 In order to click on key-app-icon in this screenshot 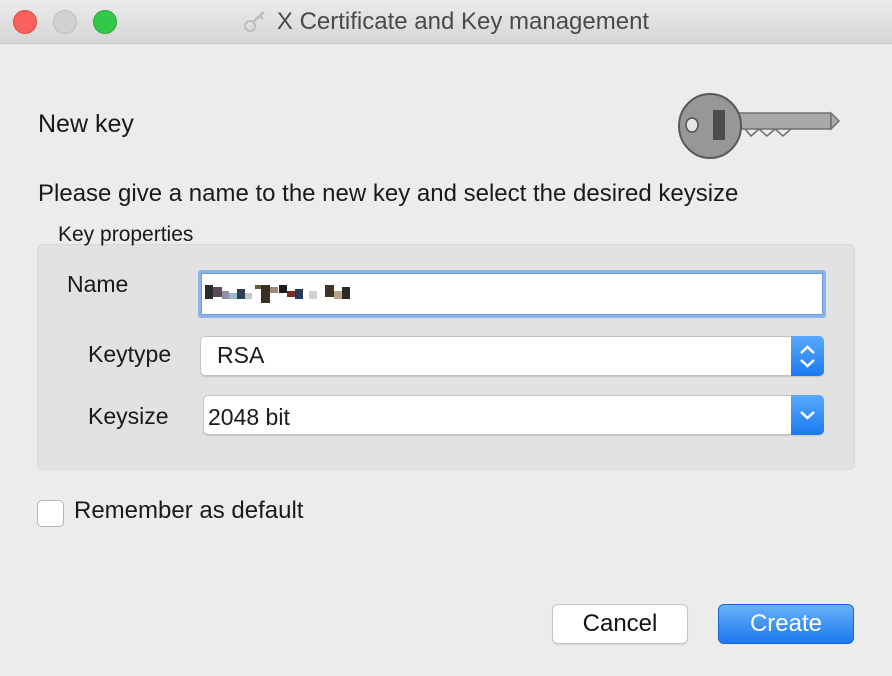, I will do `click(254, 21)`.